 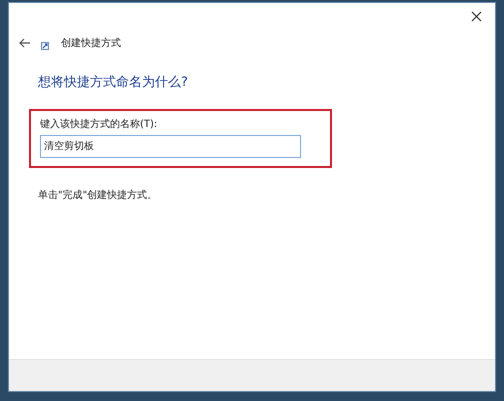 I want to click on hint-text: 单击"完成"创建快捷方式。, so click(x=98, y=195).